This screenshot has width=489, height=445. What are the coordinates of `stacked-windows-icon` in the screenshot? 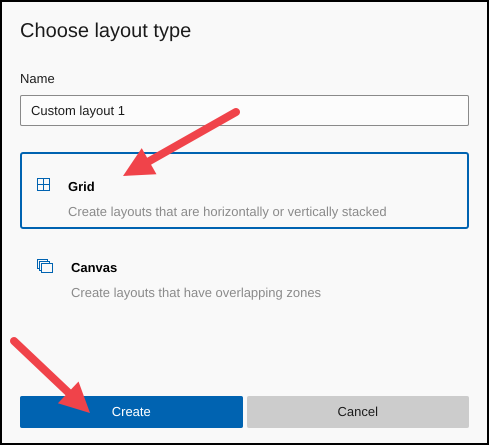 It's located at (45, 265).